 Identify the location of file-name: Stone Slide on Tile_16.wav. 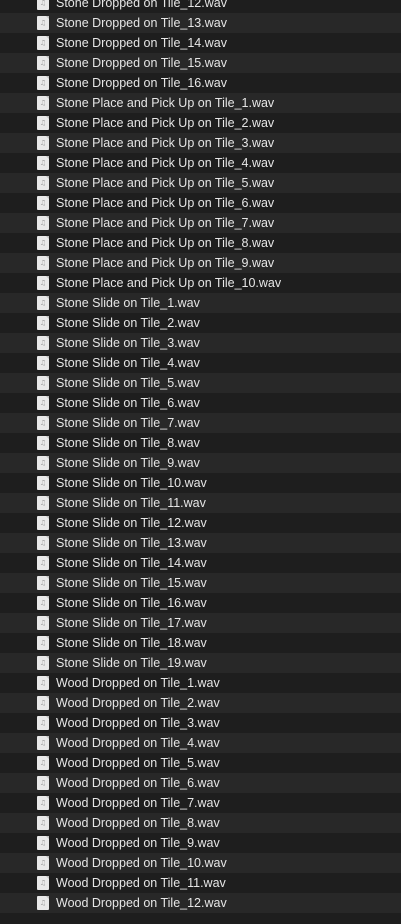
(131, 603).